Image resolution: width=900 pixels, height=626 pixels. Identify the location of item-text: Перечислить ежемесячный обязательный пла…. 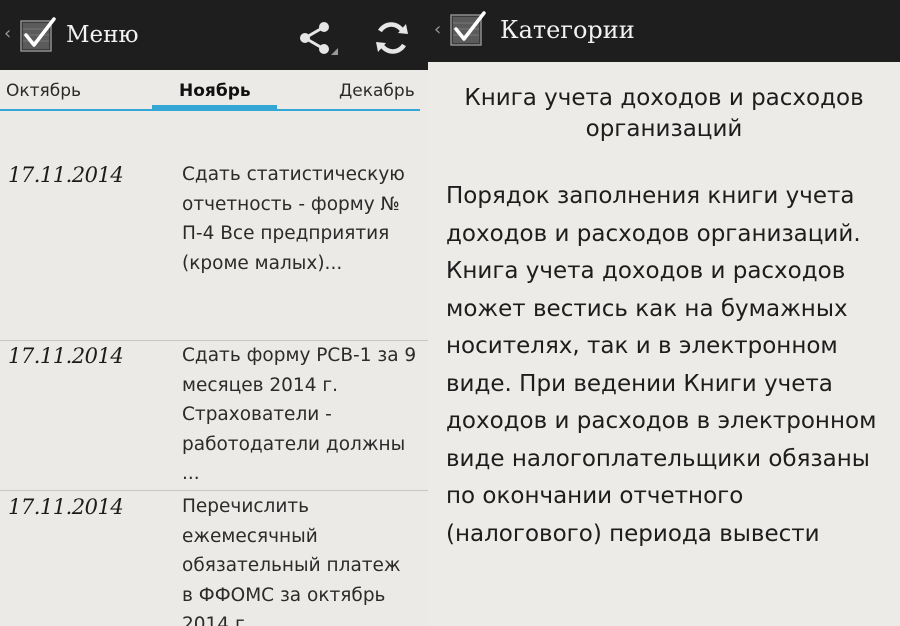
(291, 561).